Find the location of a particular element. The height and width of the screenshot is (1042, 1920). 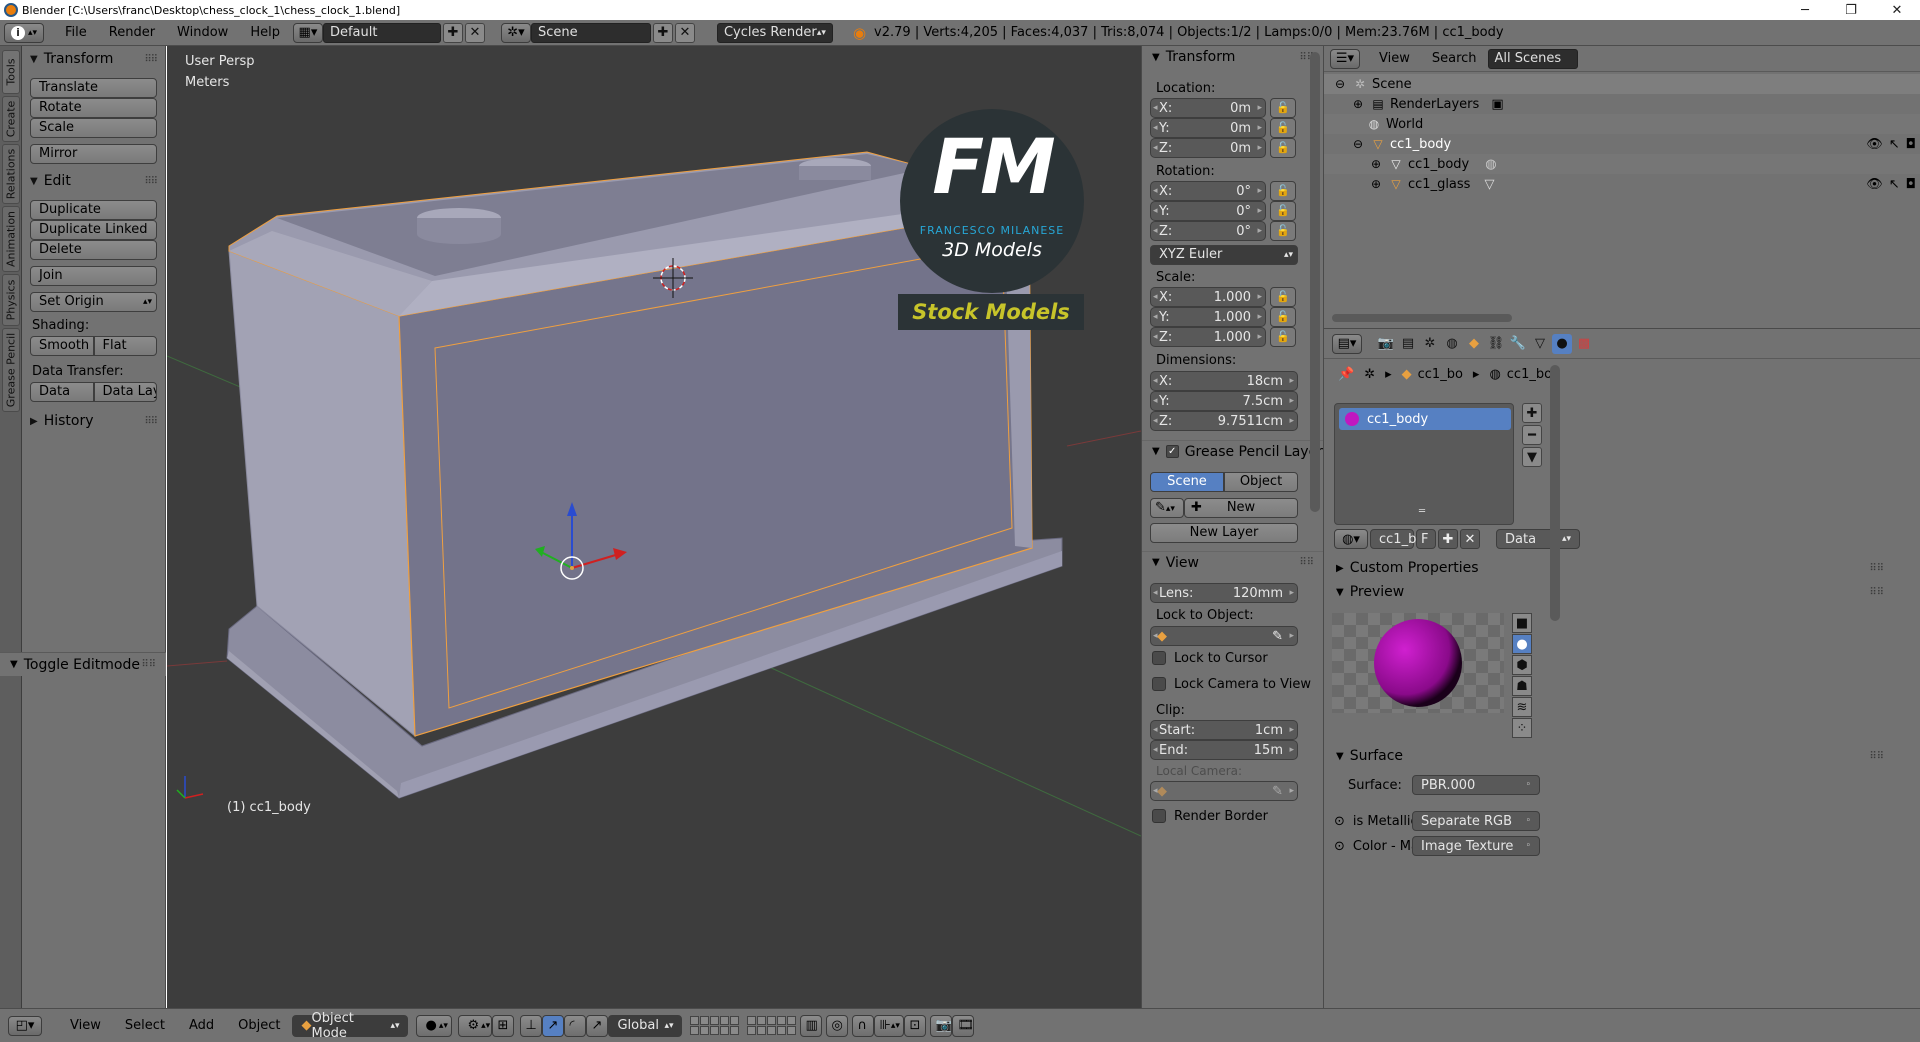

custom-properties-header: ▶ Custom Properties ⠿⠿ is located at coordinates (1622, 568).